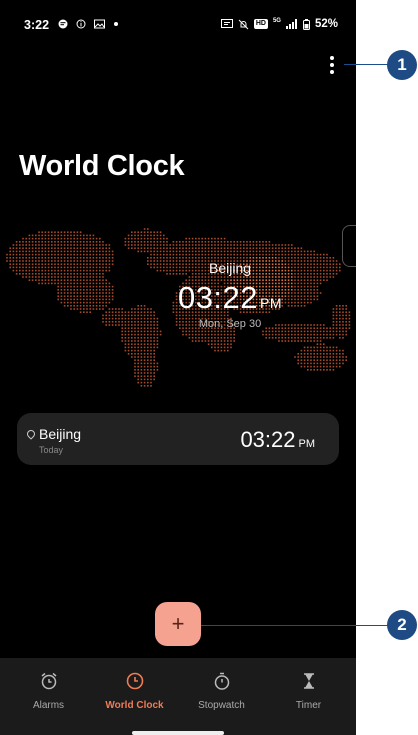  Describe the element at coordinates (178, 439) in the screenshot. I see `clock-card-beijing: Beijing Today 03:22 PM` at that location.